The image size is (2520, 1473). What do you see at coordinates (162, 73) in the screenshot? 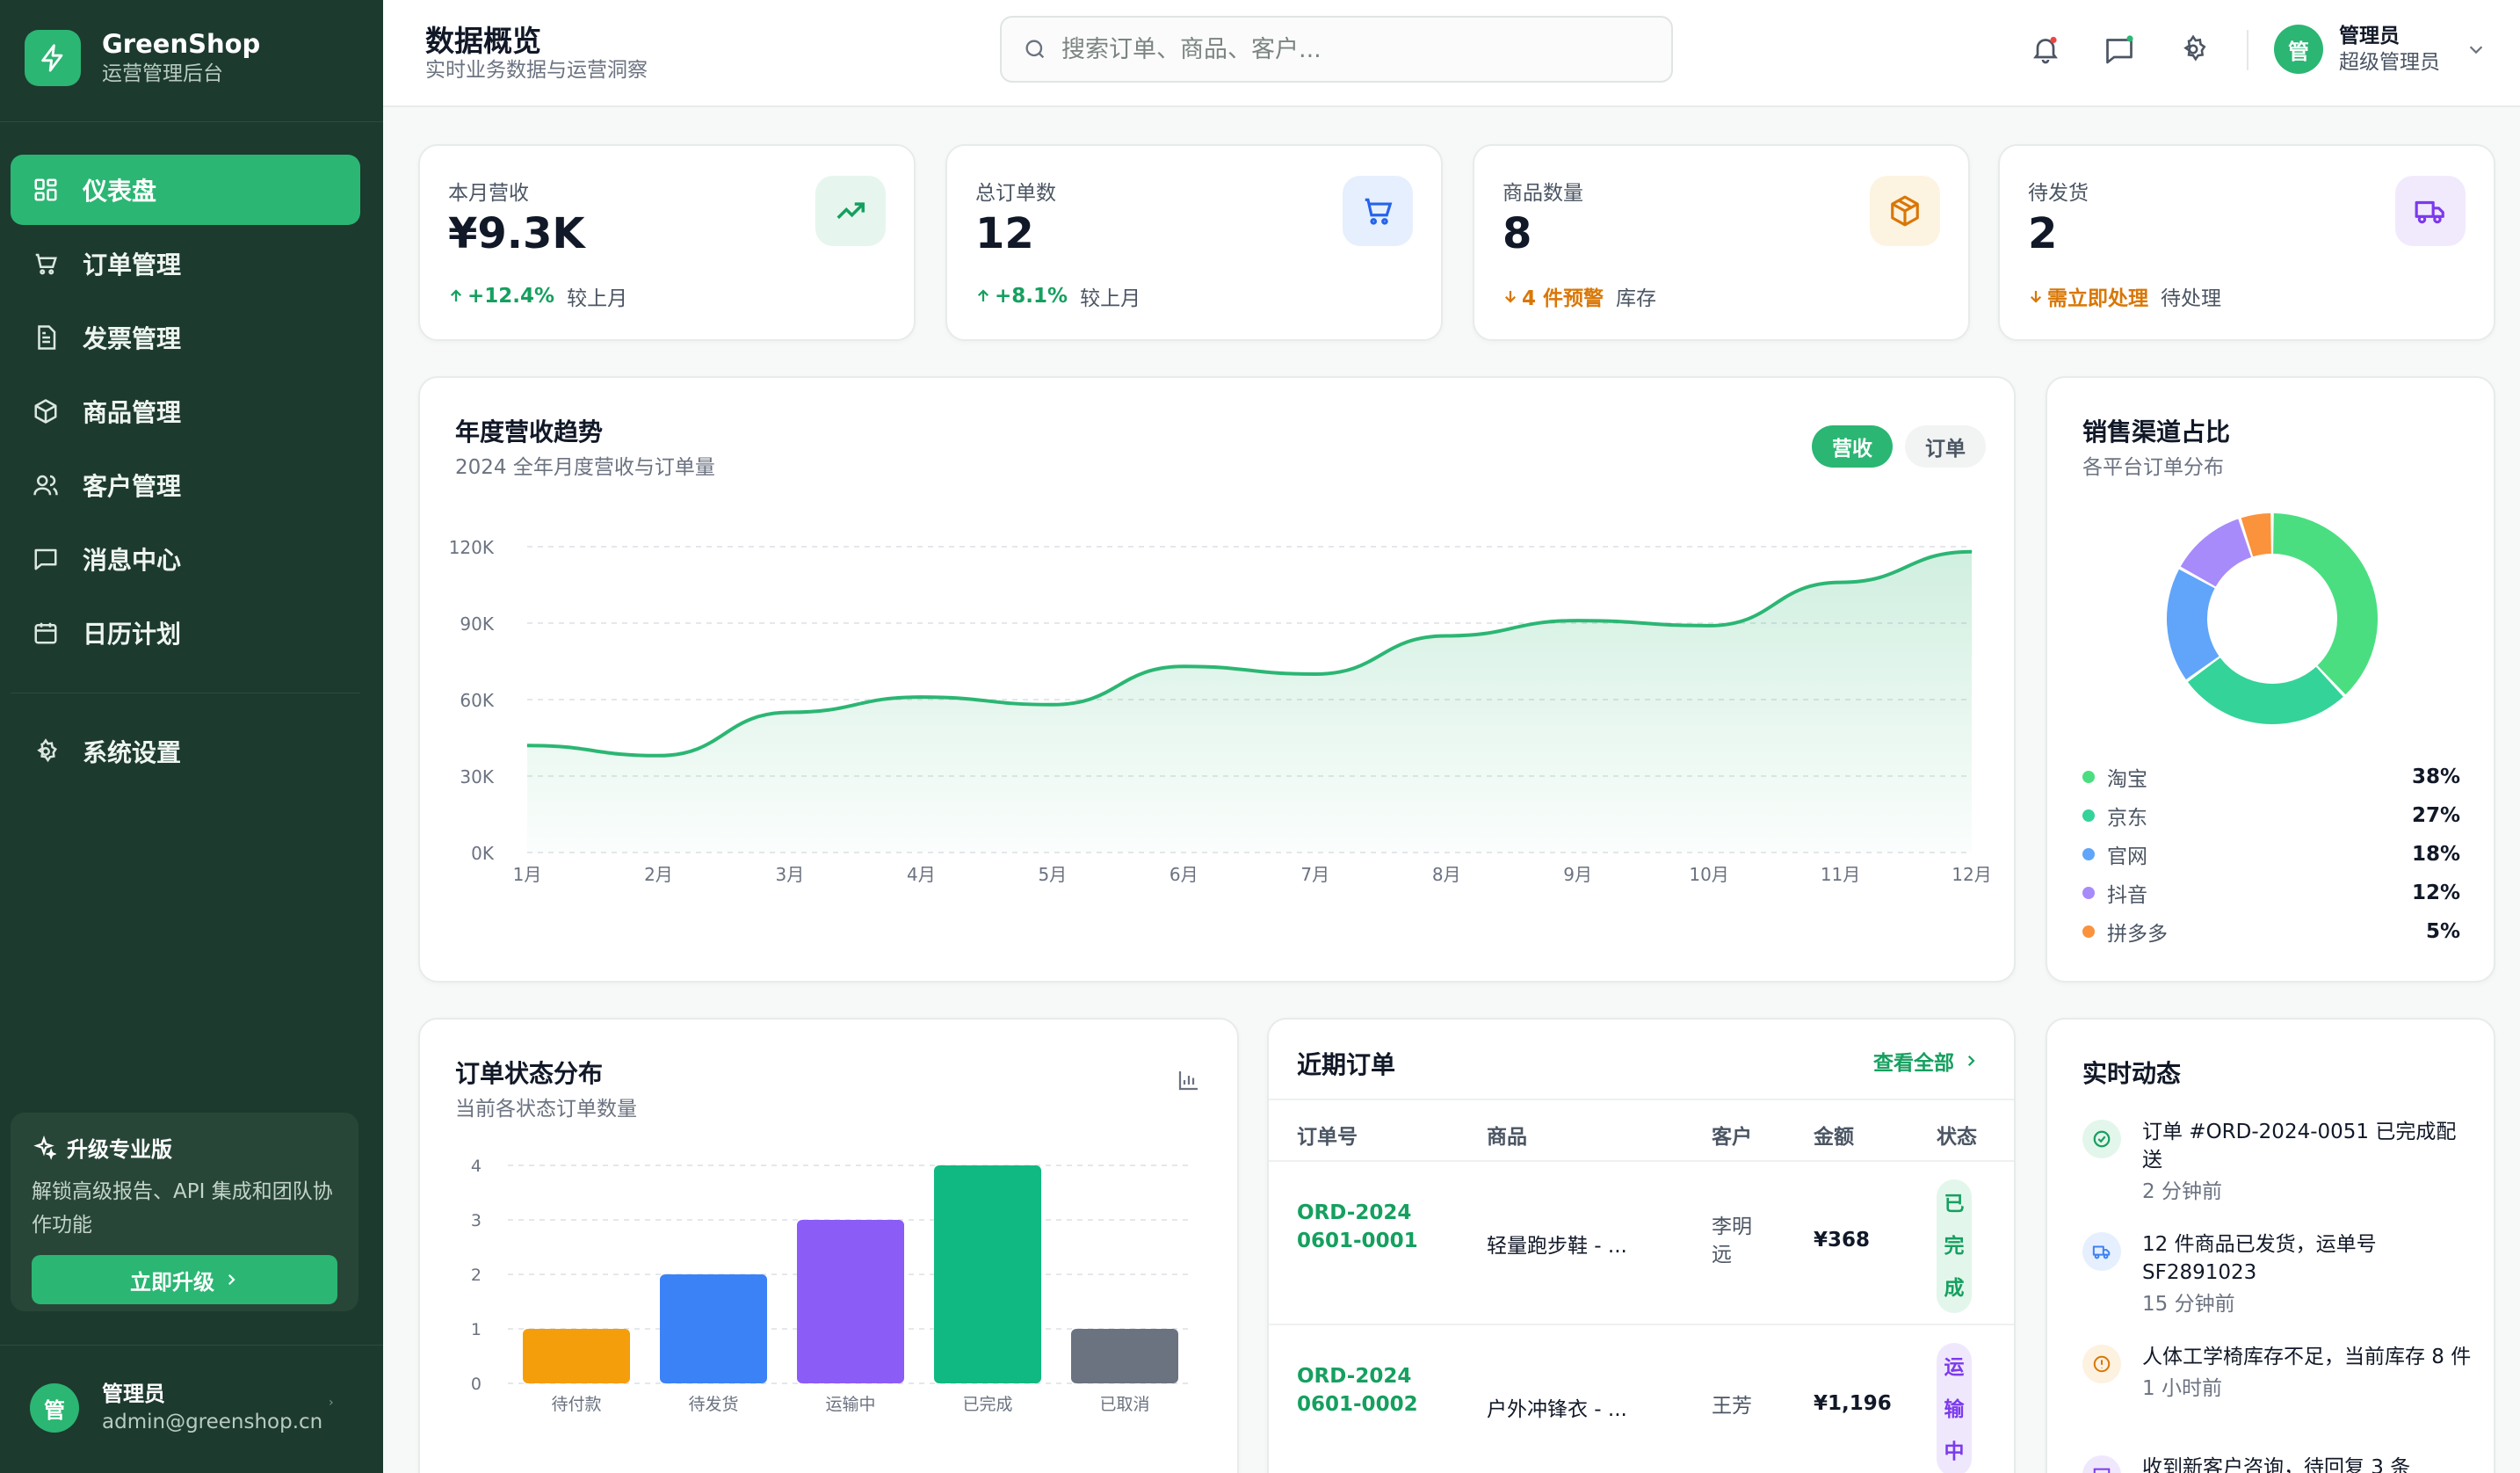
I see `brand-subtitle: 运营管理后台` at bounding box center [162, 73].